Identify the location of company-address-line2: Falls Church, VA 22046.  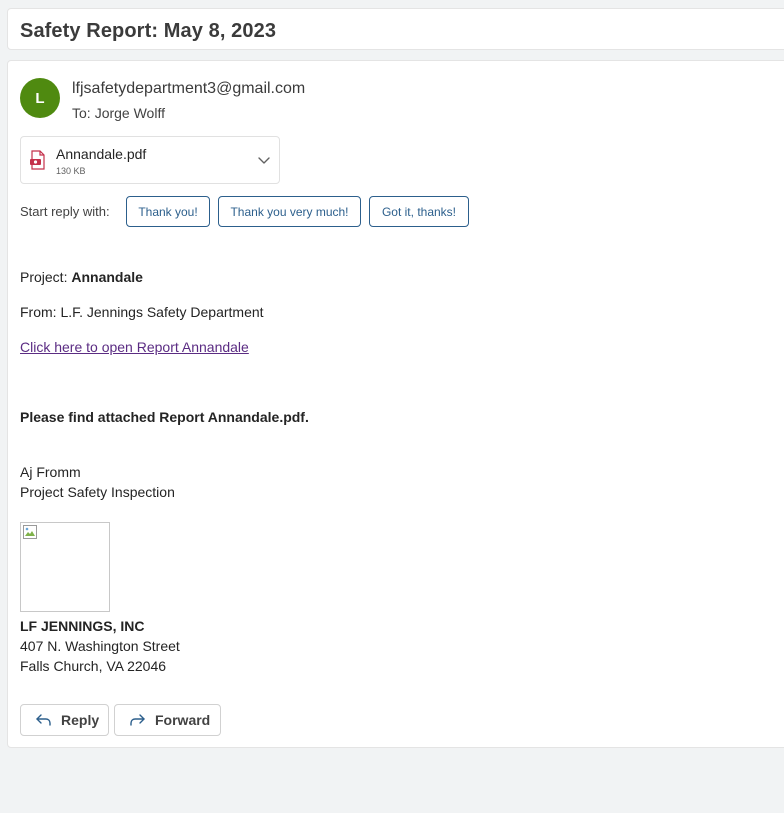
(93, 666).